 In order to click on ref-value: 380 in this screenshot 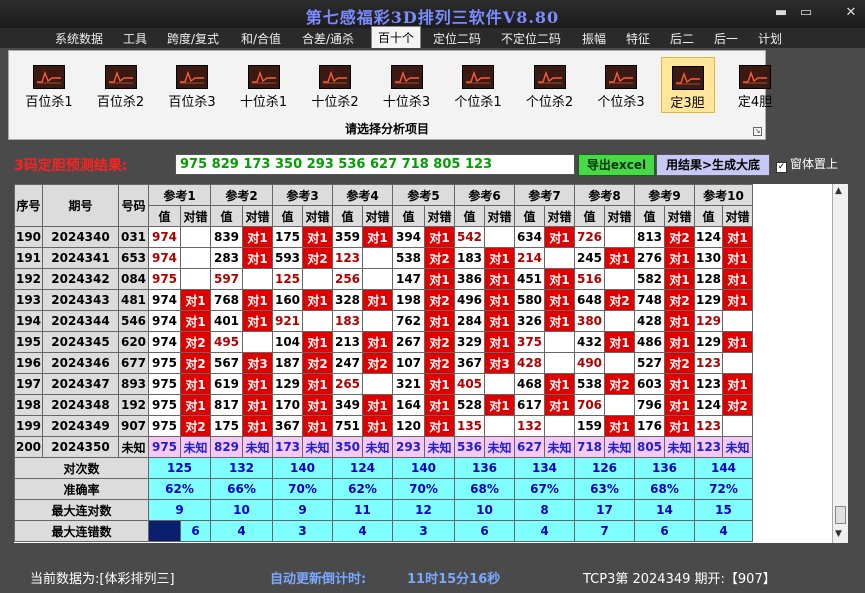, I will do `click(589, 321)`.